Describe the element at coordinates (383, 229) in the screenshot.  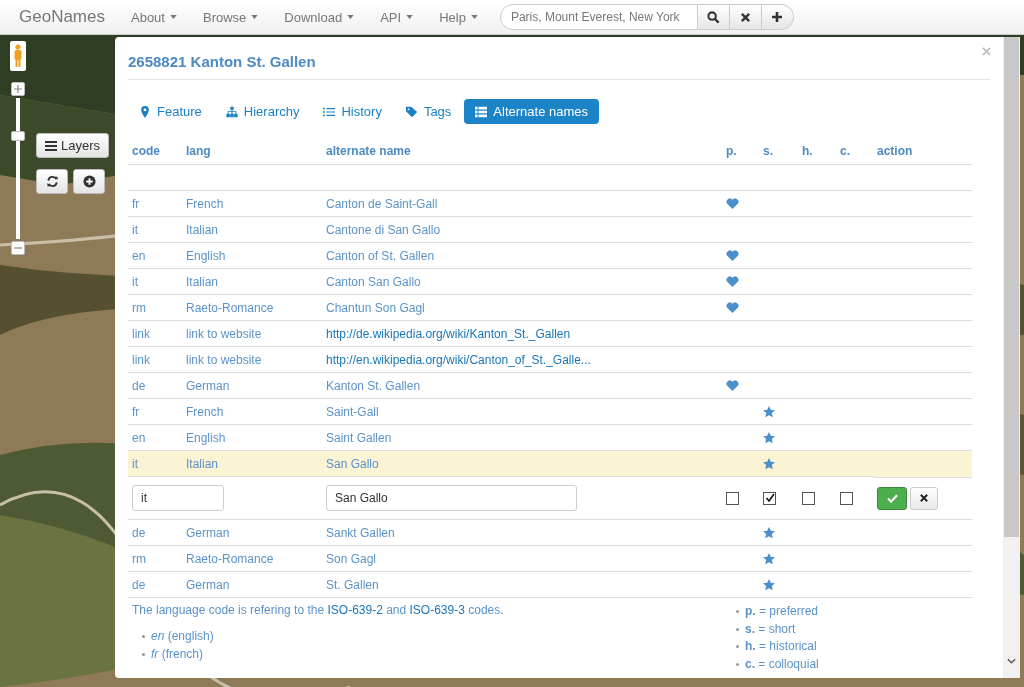
I see `name-cell: Cantone di San Gallo` at that location.